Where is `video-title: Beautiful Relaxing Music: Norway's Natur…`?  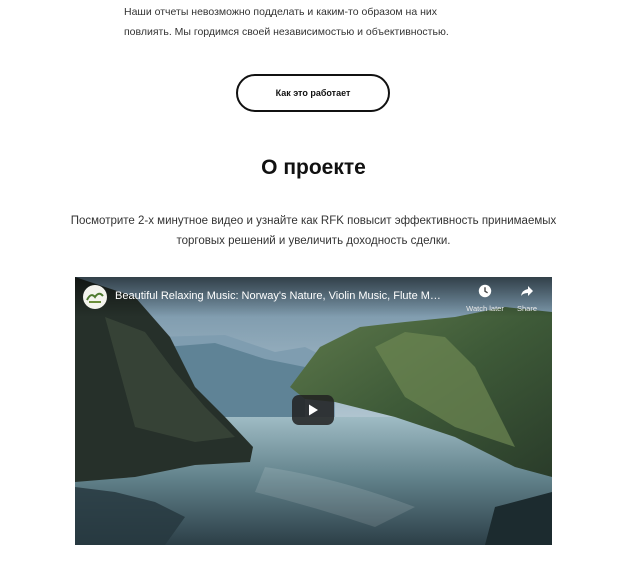 video-title: Beautiful Relaxing Music: Norway's Natur… is located at coordinates (280, 296).